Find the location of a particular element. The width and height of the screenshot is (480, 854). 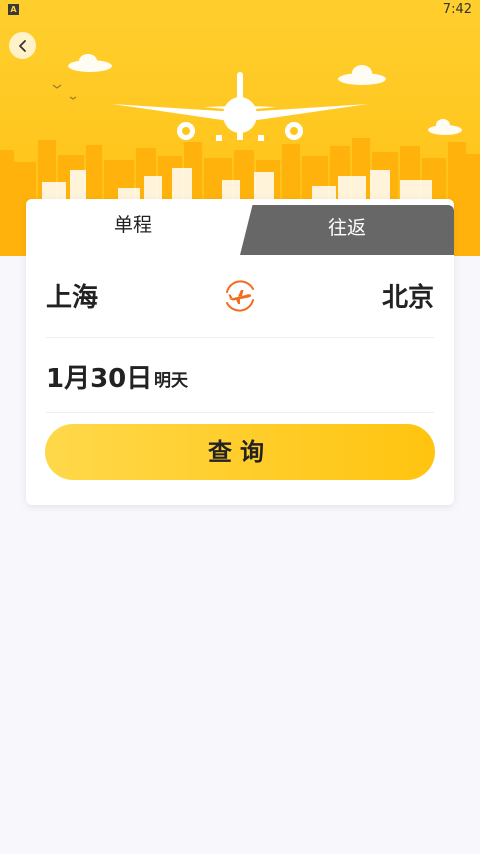

tab-one-way: 单程 is located at coordinates (133, 227).